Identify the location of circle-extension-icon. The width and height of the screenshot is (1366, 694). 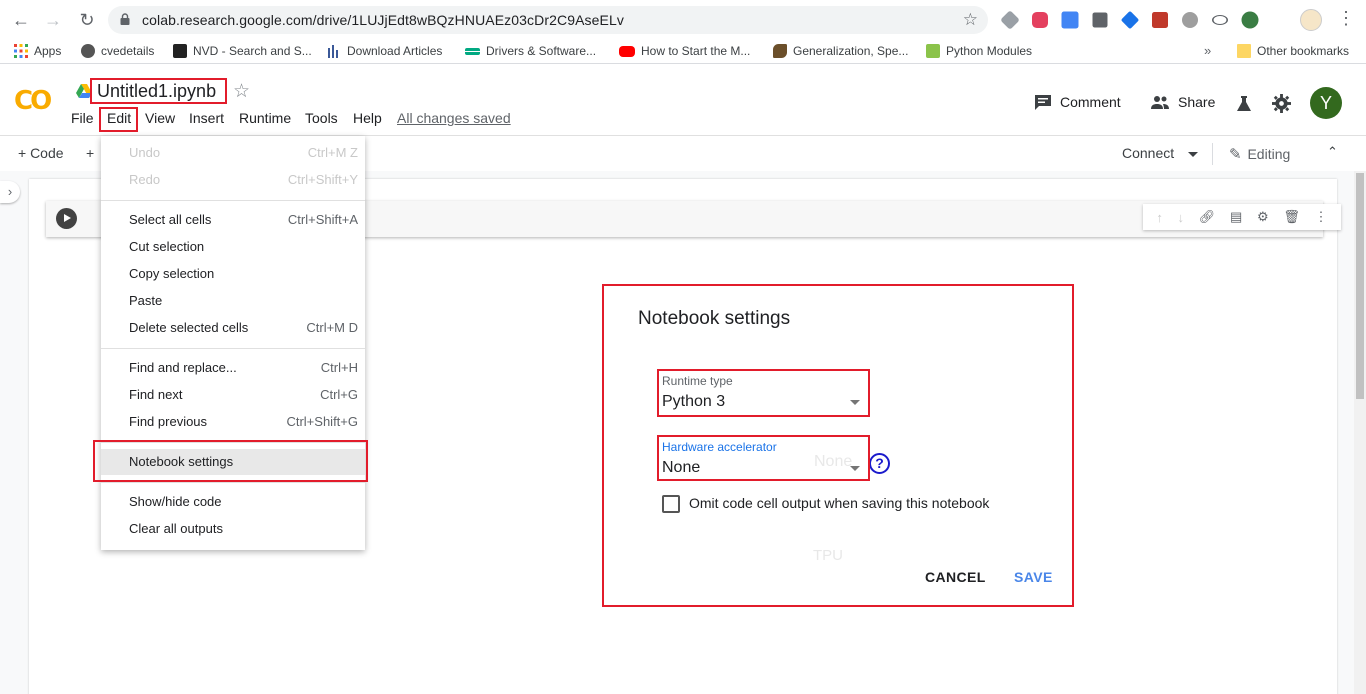
(1190, 20).